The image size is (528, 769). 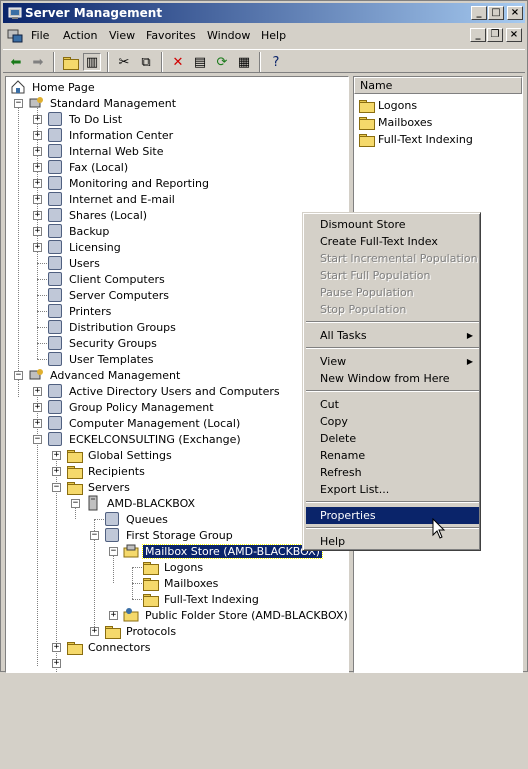 I want to click on tree-node-recipients: Recipients, so click(x=106, y=471).